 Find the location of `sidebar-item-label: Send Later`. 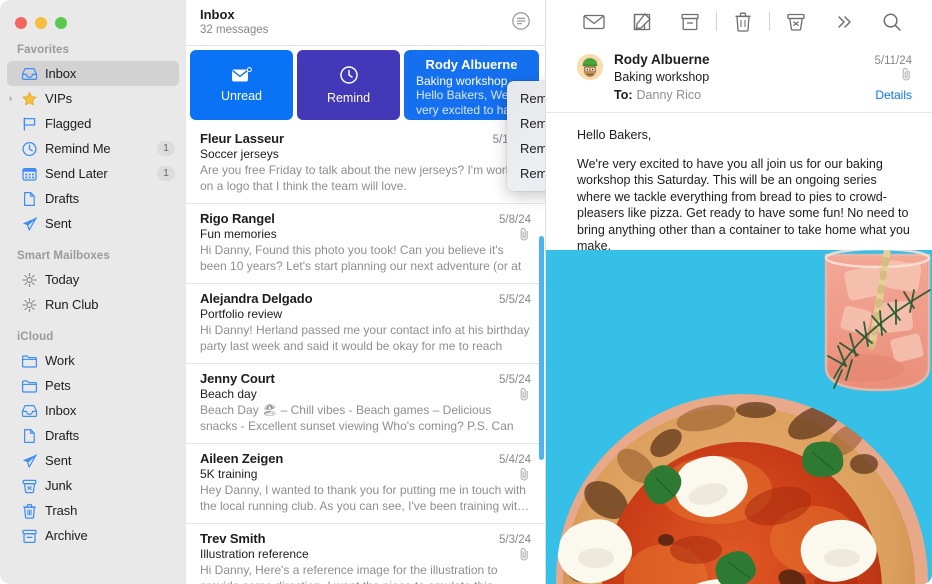

sidebar-item-label: Send Later is located at coordinates (76, 173).